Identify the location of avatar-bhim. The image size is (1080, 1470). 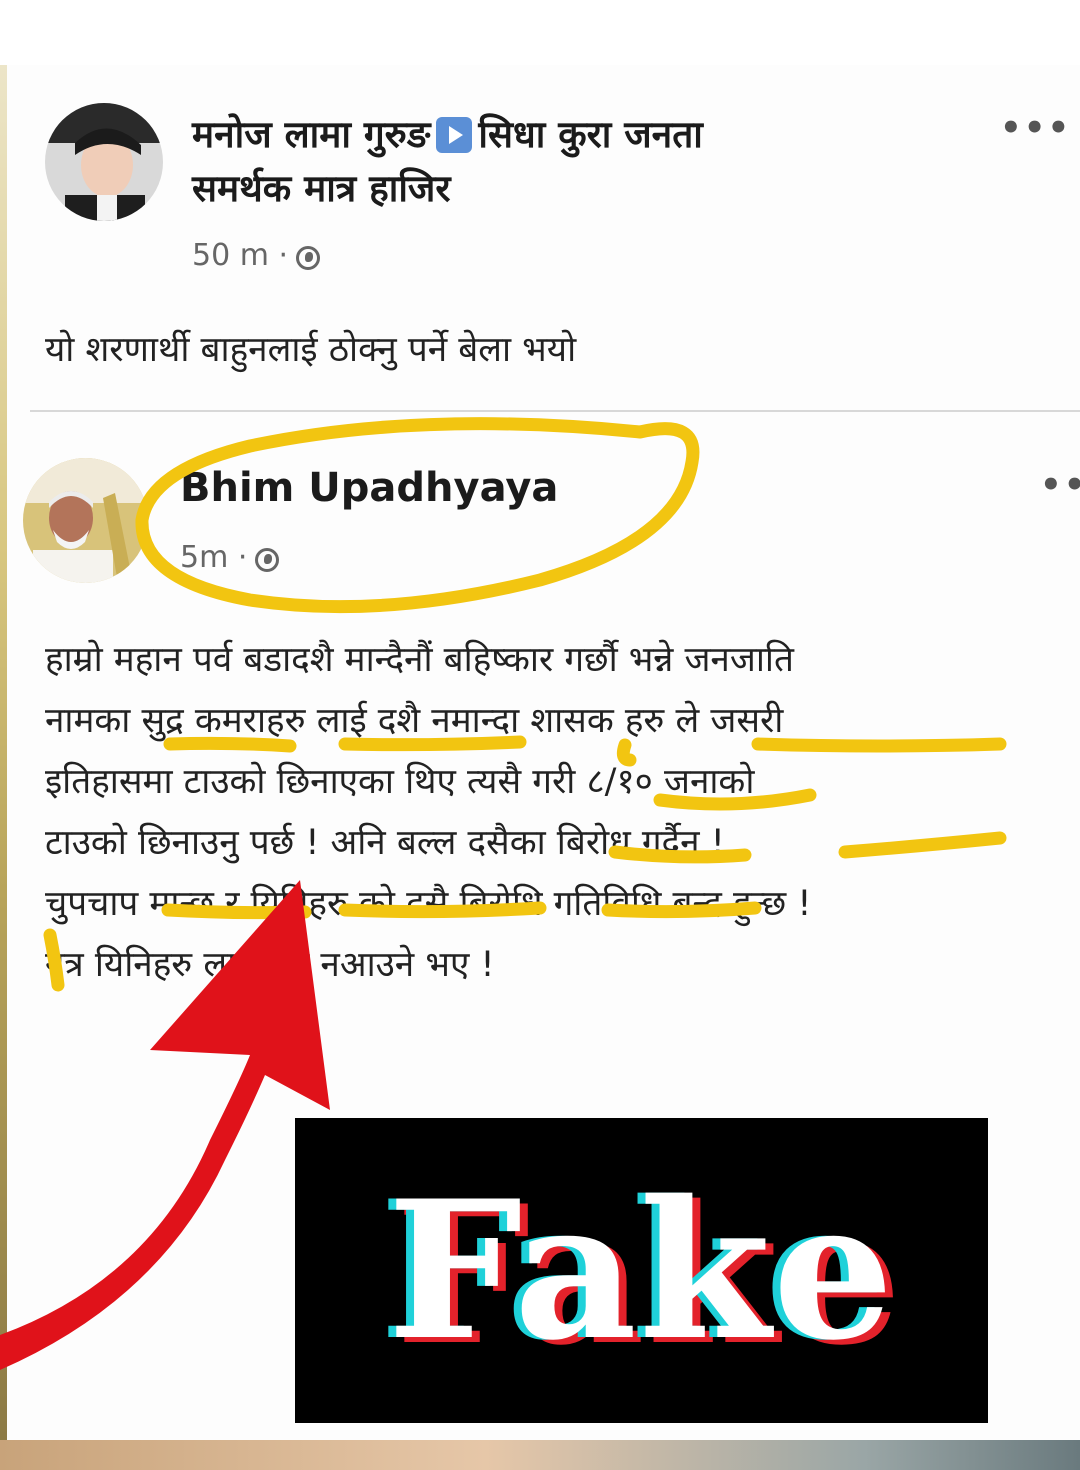
(85, 520).